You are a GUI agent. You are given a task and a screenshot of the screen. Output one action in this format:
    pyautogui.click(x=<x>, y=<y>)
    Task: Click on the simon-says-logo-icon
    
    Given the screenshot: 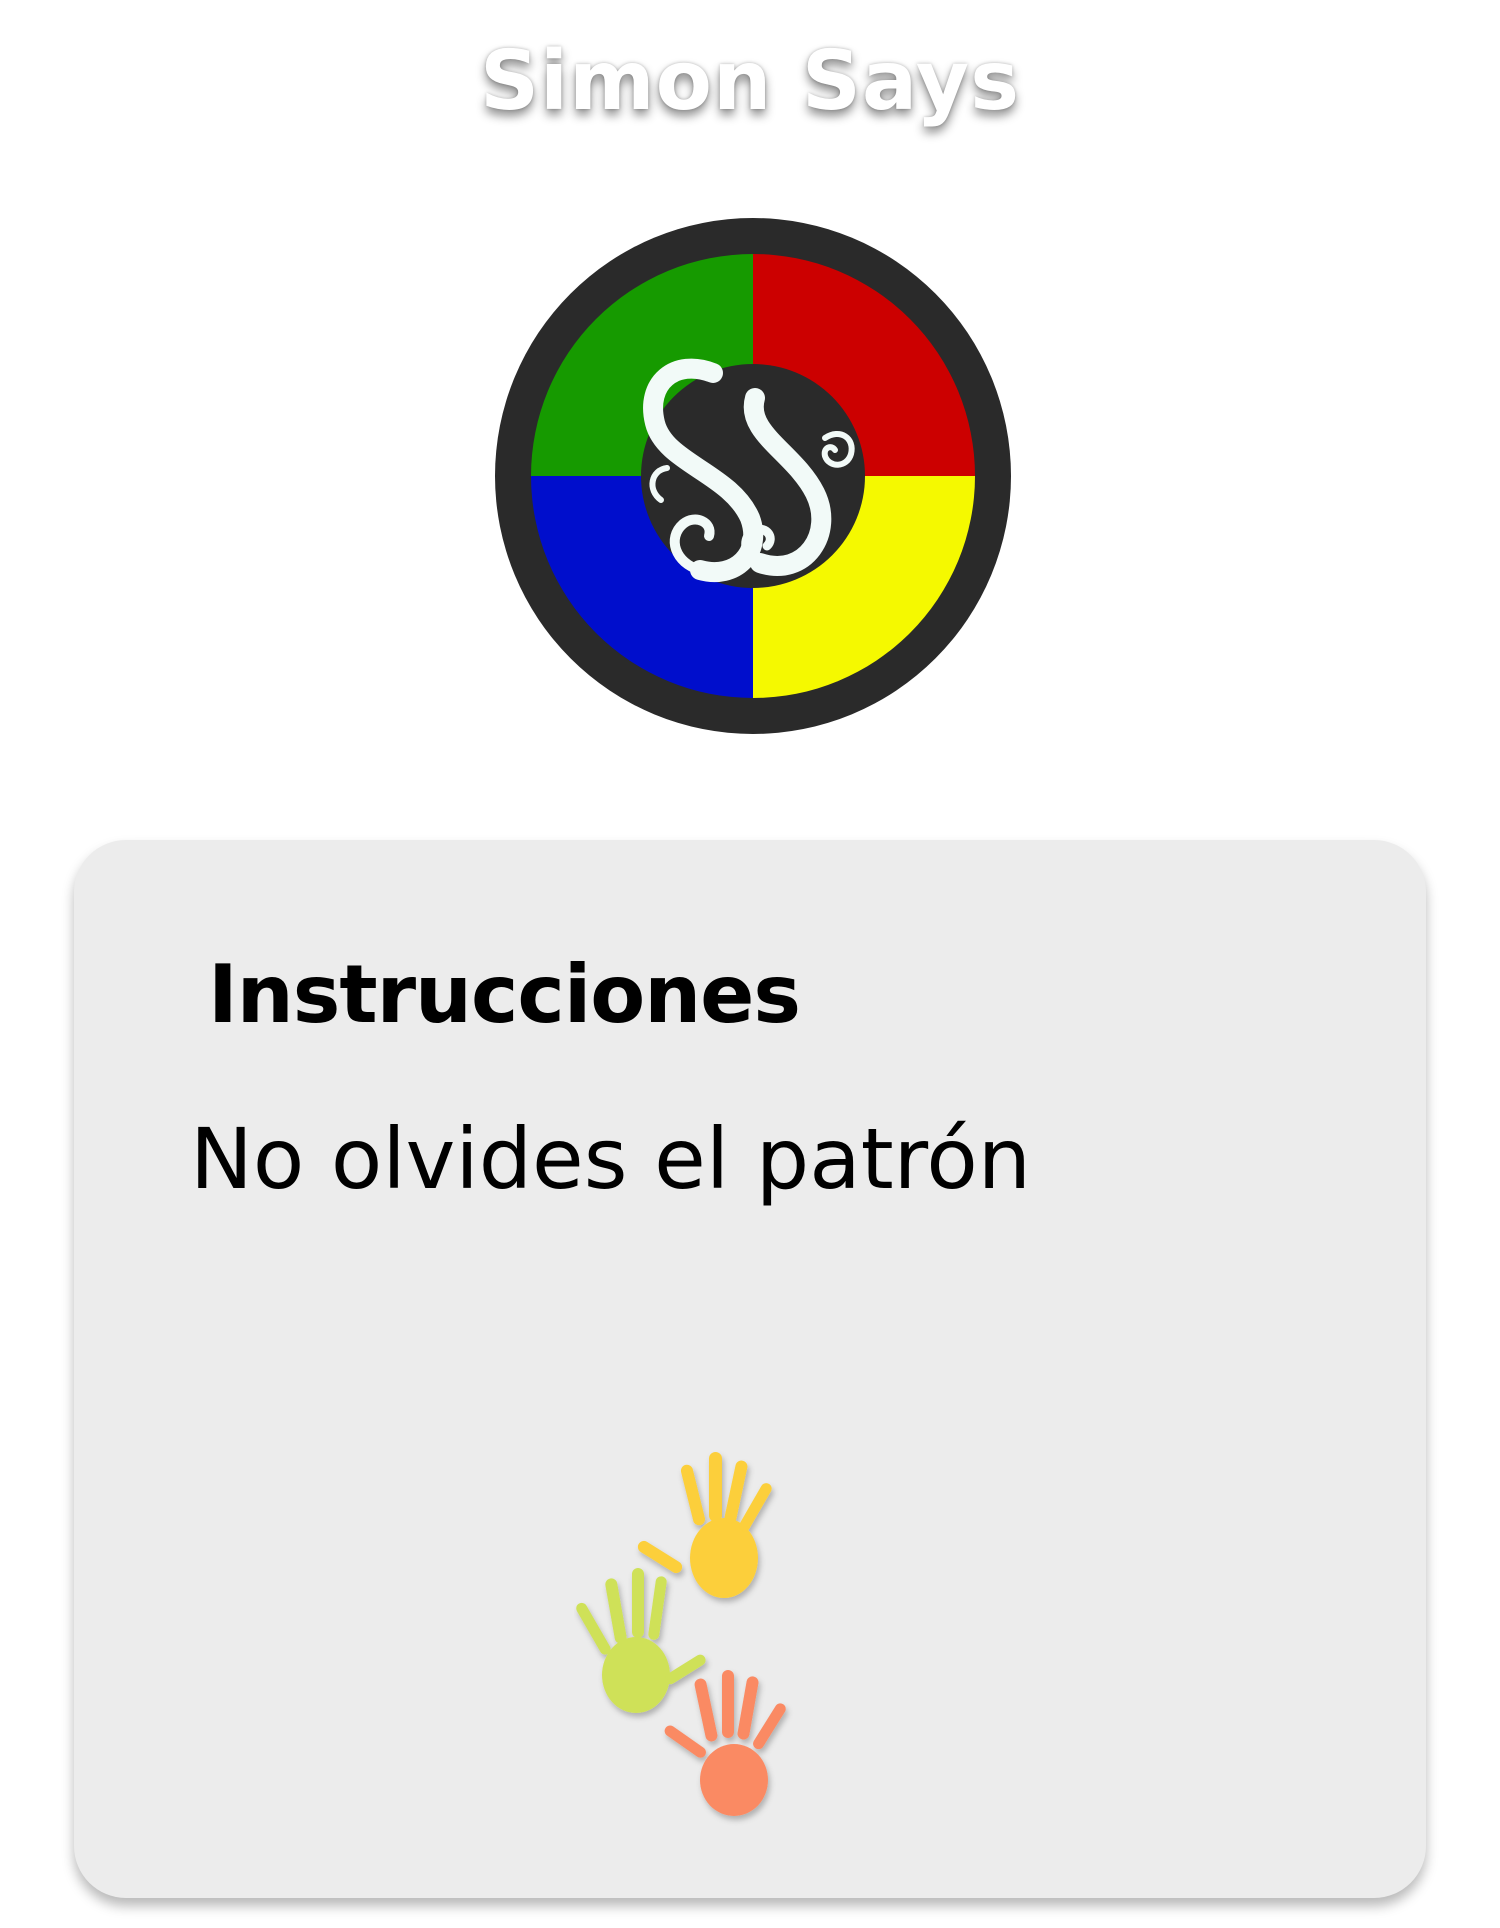 What is the action you would take?
    pyautogui.click(x=753, y=476)
    